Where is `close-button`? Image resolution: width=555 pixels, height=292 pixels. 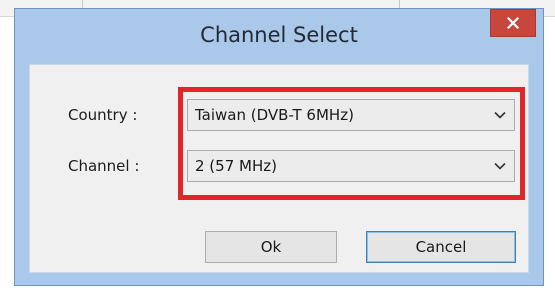 close-button is located at coordinates (513, 23).